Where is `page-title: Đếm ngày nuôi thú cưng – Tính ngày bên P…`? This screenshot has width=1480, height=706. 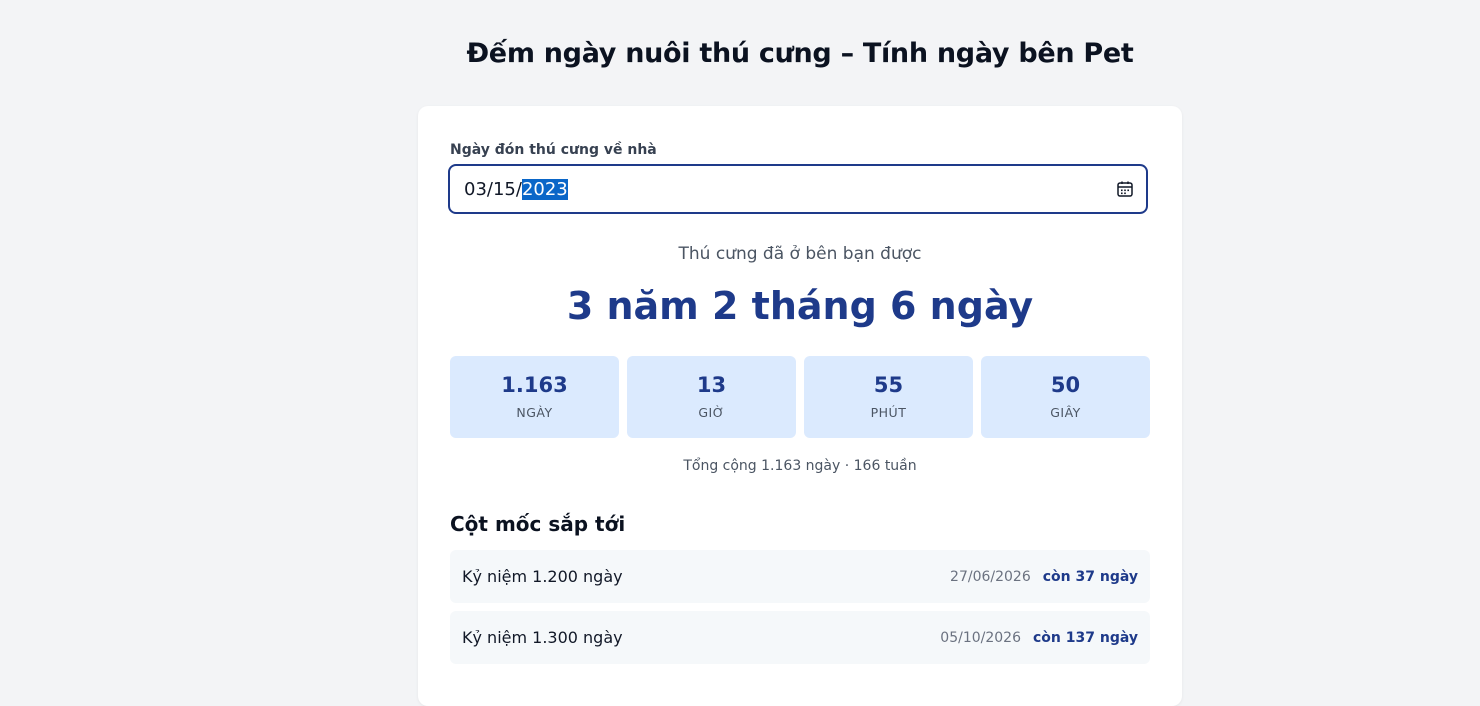
page-title: Đếm ngày nuôi thú cưng – Tính ngày bên P… is located at coordinates (800, 53).